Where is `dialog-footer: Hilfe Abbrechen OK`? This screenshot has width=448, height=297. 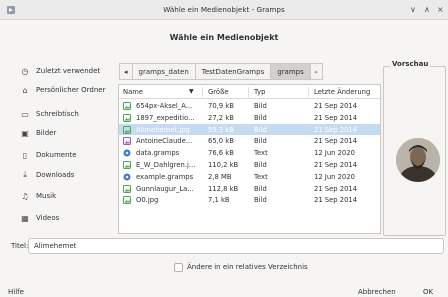 dialog-footer: Hilfe Abbrechen OK is located at coordinates (224, 291).